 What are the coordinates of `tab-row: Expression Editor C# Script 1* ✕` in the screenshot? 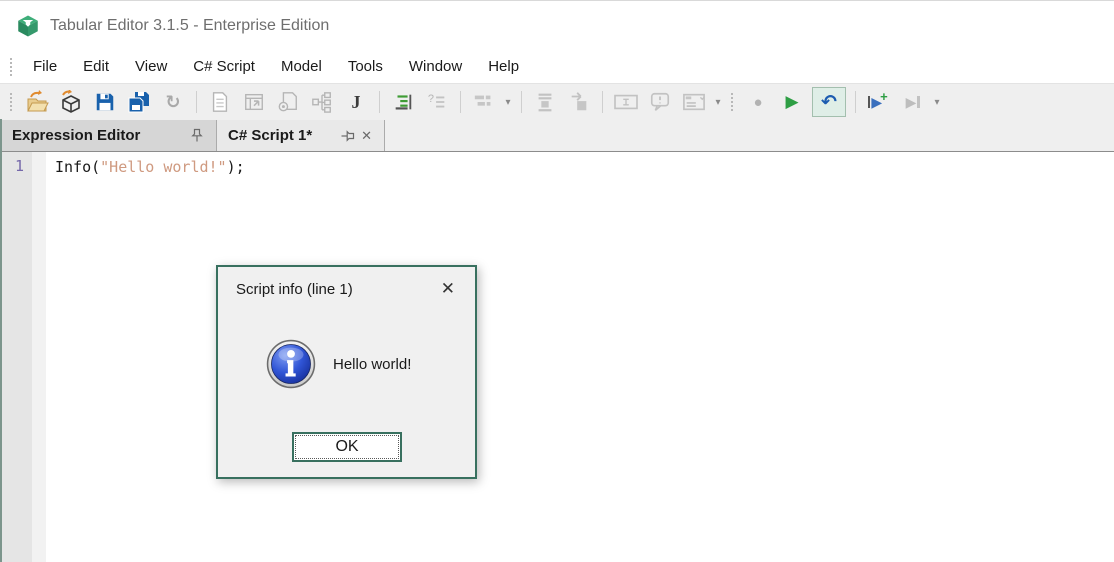 It's located at (557, 136).